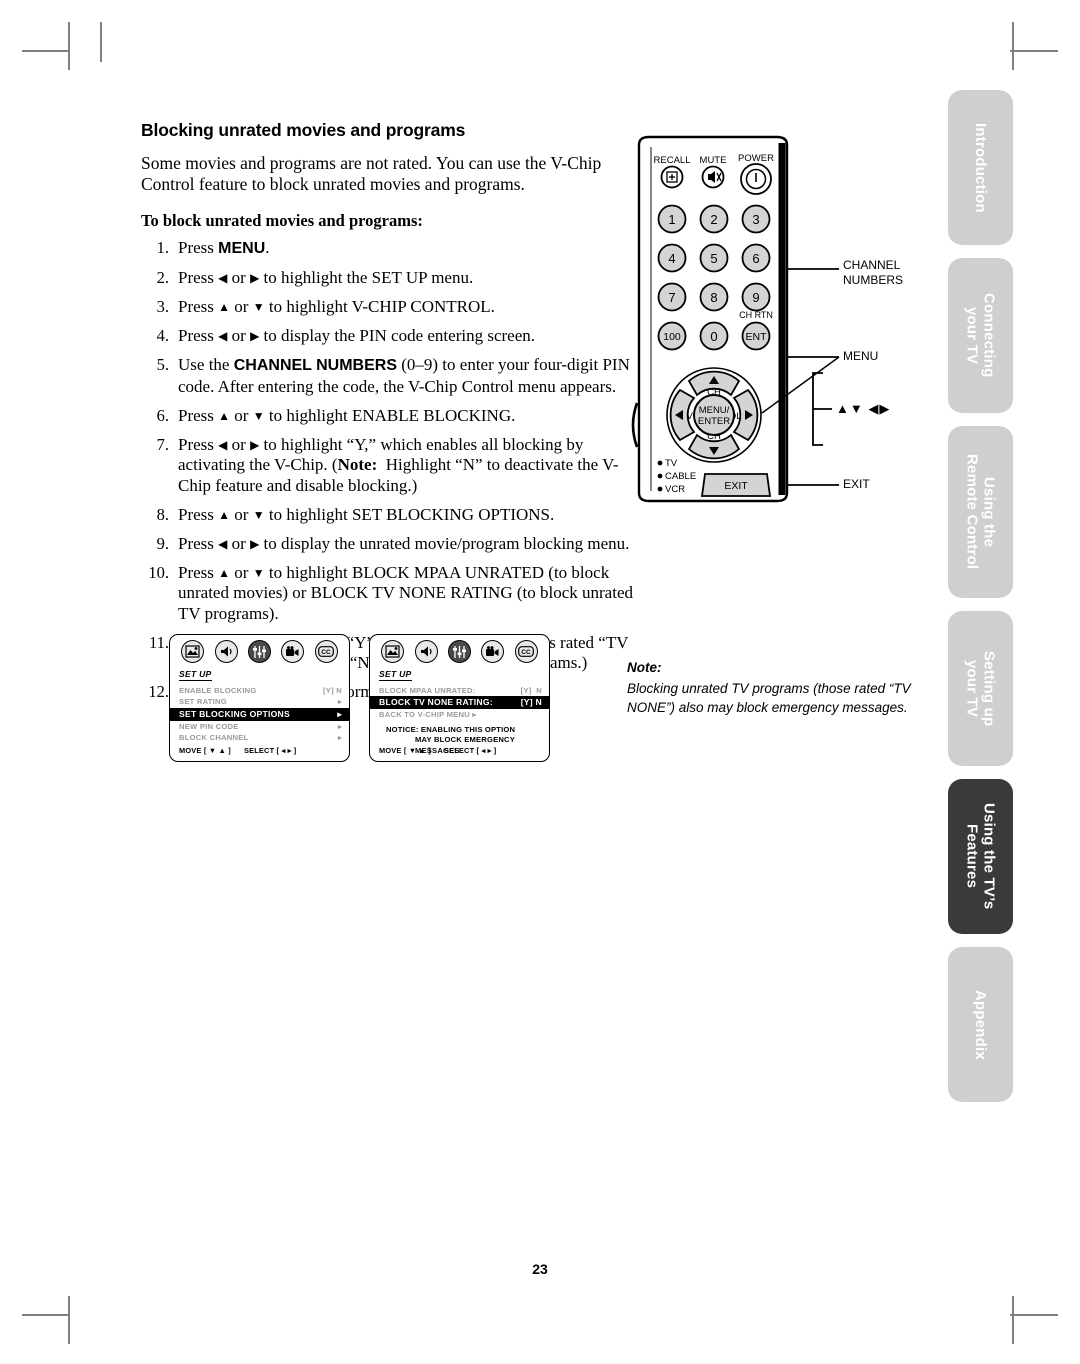 Image resolution: width=1080 pixels, height=1364 pixels. I want to click on sidebar-tab-label: Appendix, so click(980, 1024).